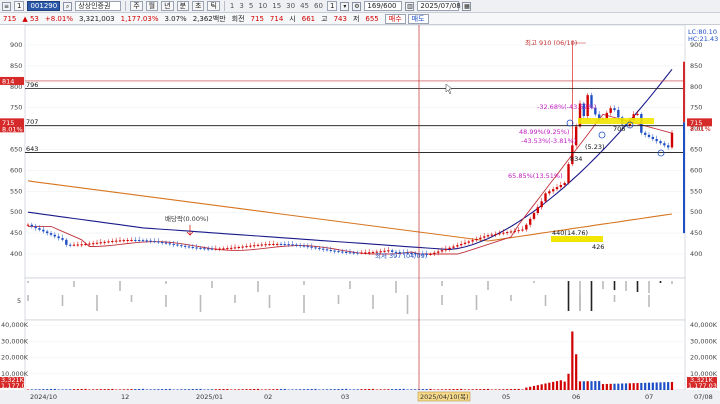  What do you see at coordinates (10, 18) in the screenshot?
I see `current-price: 715` at bounding box center [10, 18].